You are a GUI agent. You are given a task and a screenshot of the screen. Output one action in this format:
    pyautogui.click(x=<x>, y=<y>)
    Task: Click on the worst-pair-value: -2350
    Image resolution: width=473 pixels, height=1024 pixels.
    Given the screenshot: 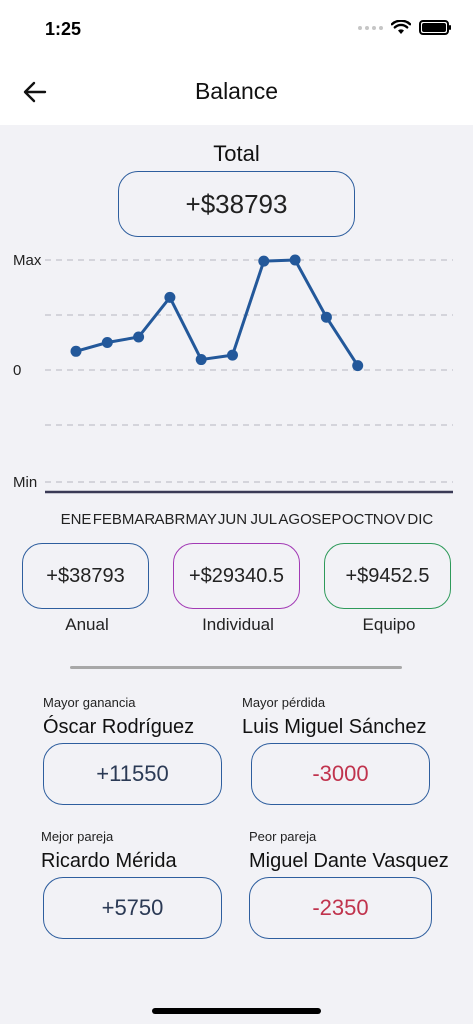 What is the action you would take?
    pyautogui.click(x=340, y=908)
    